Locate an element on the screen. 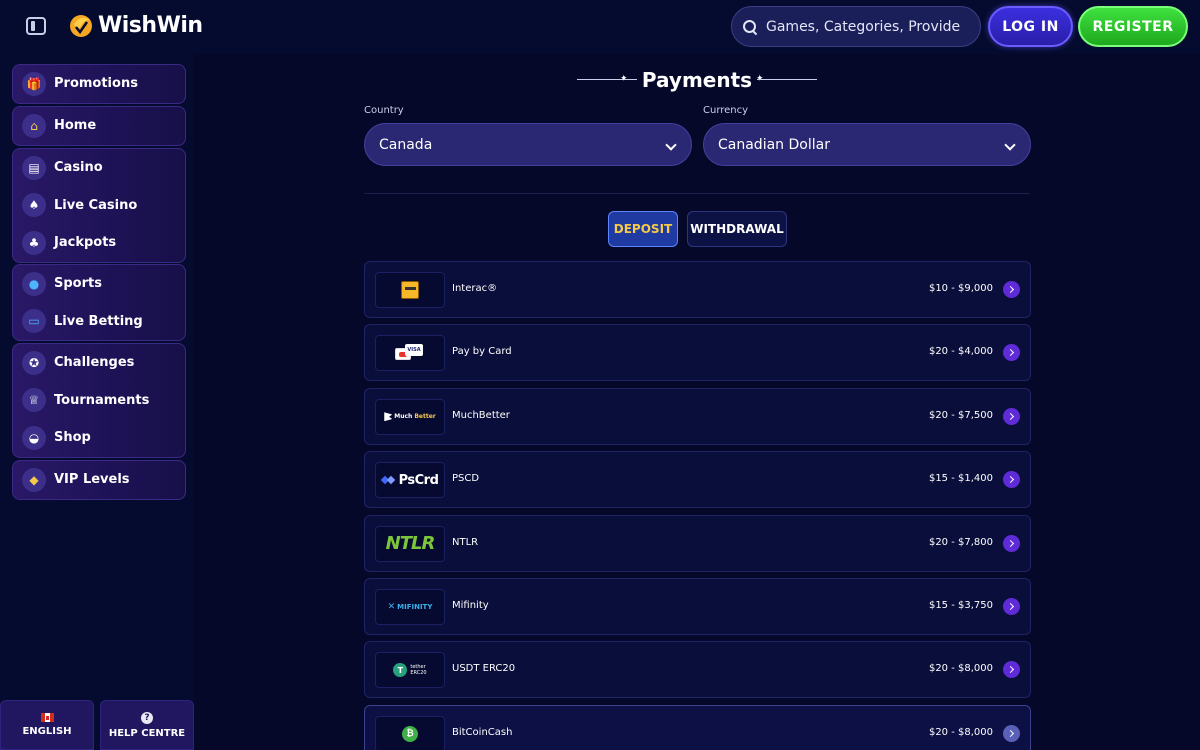 The height and width of the screenshot is (750, 1200). country-value: Canada is located at coordinates (406, 144).